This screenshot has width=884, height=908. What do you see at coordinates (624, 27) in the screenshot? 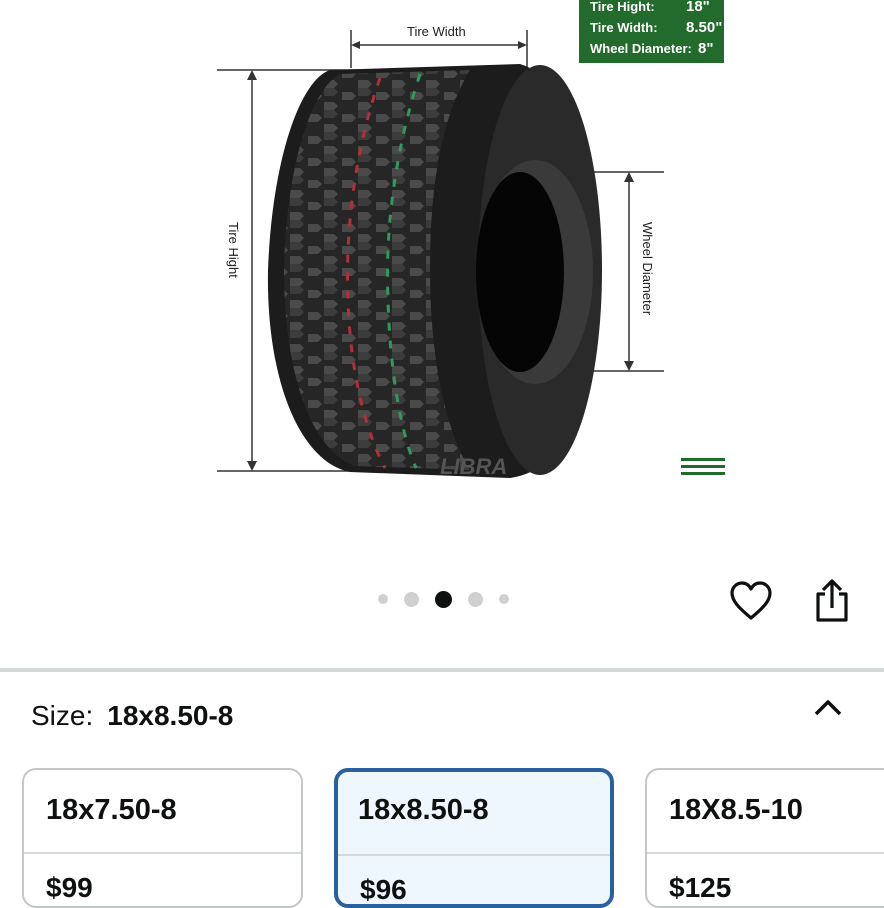
I see `tire-width-label: Tire Width:` at bounding box center [624, 27].